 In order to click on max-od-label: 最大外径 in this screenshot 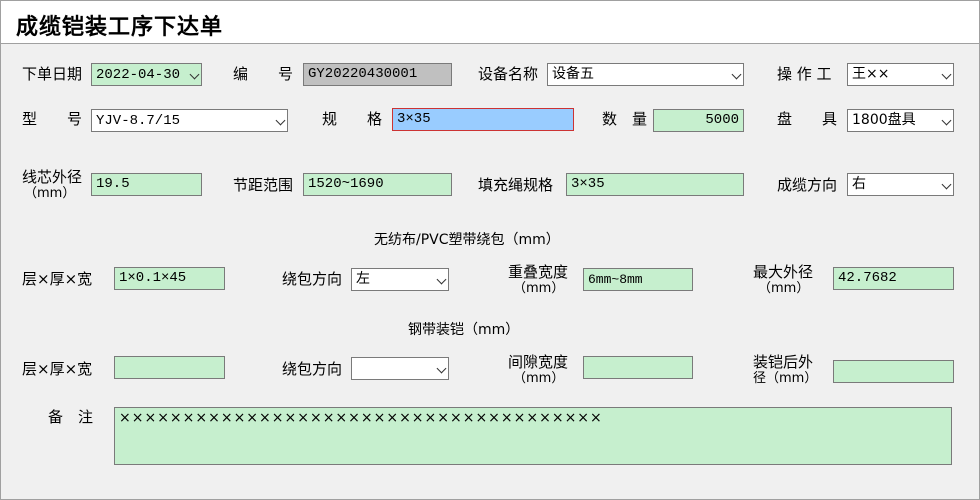, I will do `click(783, 272)`.